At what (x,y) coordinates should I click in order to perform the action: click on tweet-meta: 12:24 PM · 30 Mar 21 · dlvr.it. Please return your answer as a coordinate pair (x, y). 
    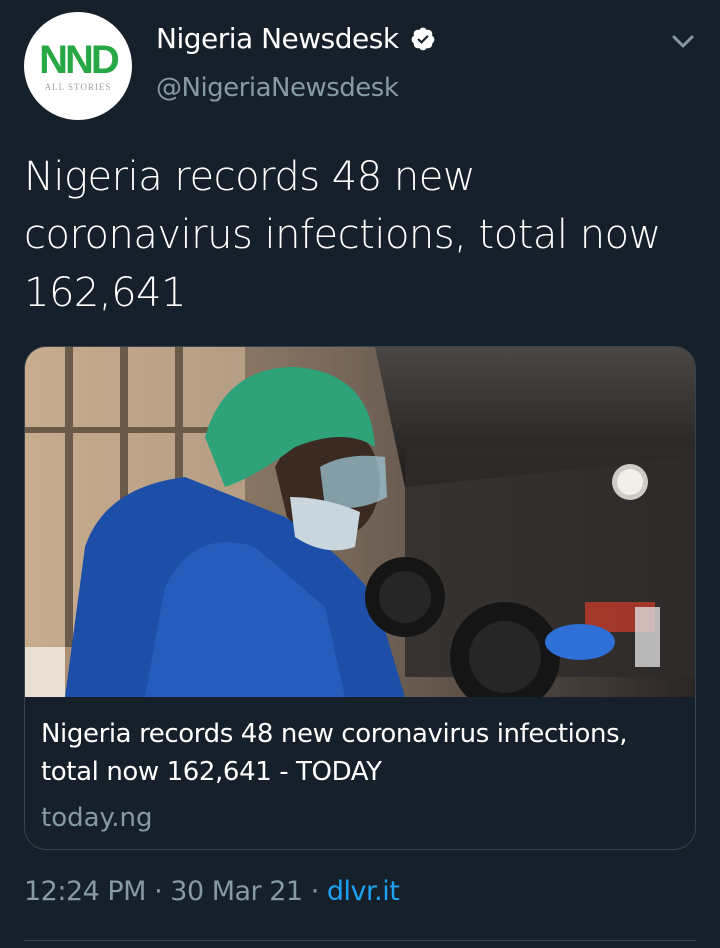
    Looking at the image, I should click on (212, 891).